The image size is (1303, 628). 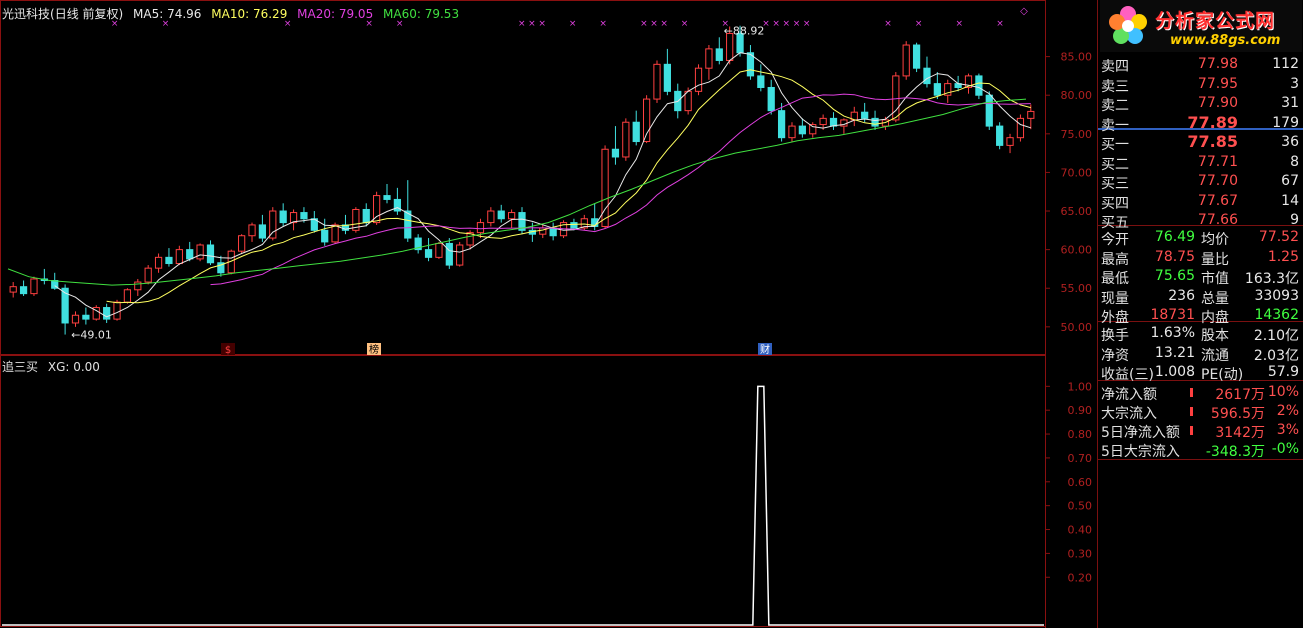 I want to click on quote-row: 外盘 18731 内盘 14362, so click(x=1200, y=316).